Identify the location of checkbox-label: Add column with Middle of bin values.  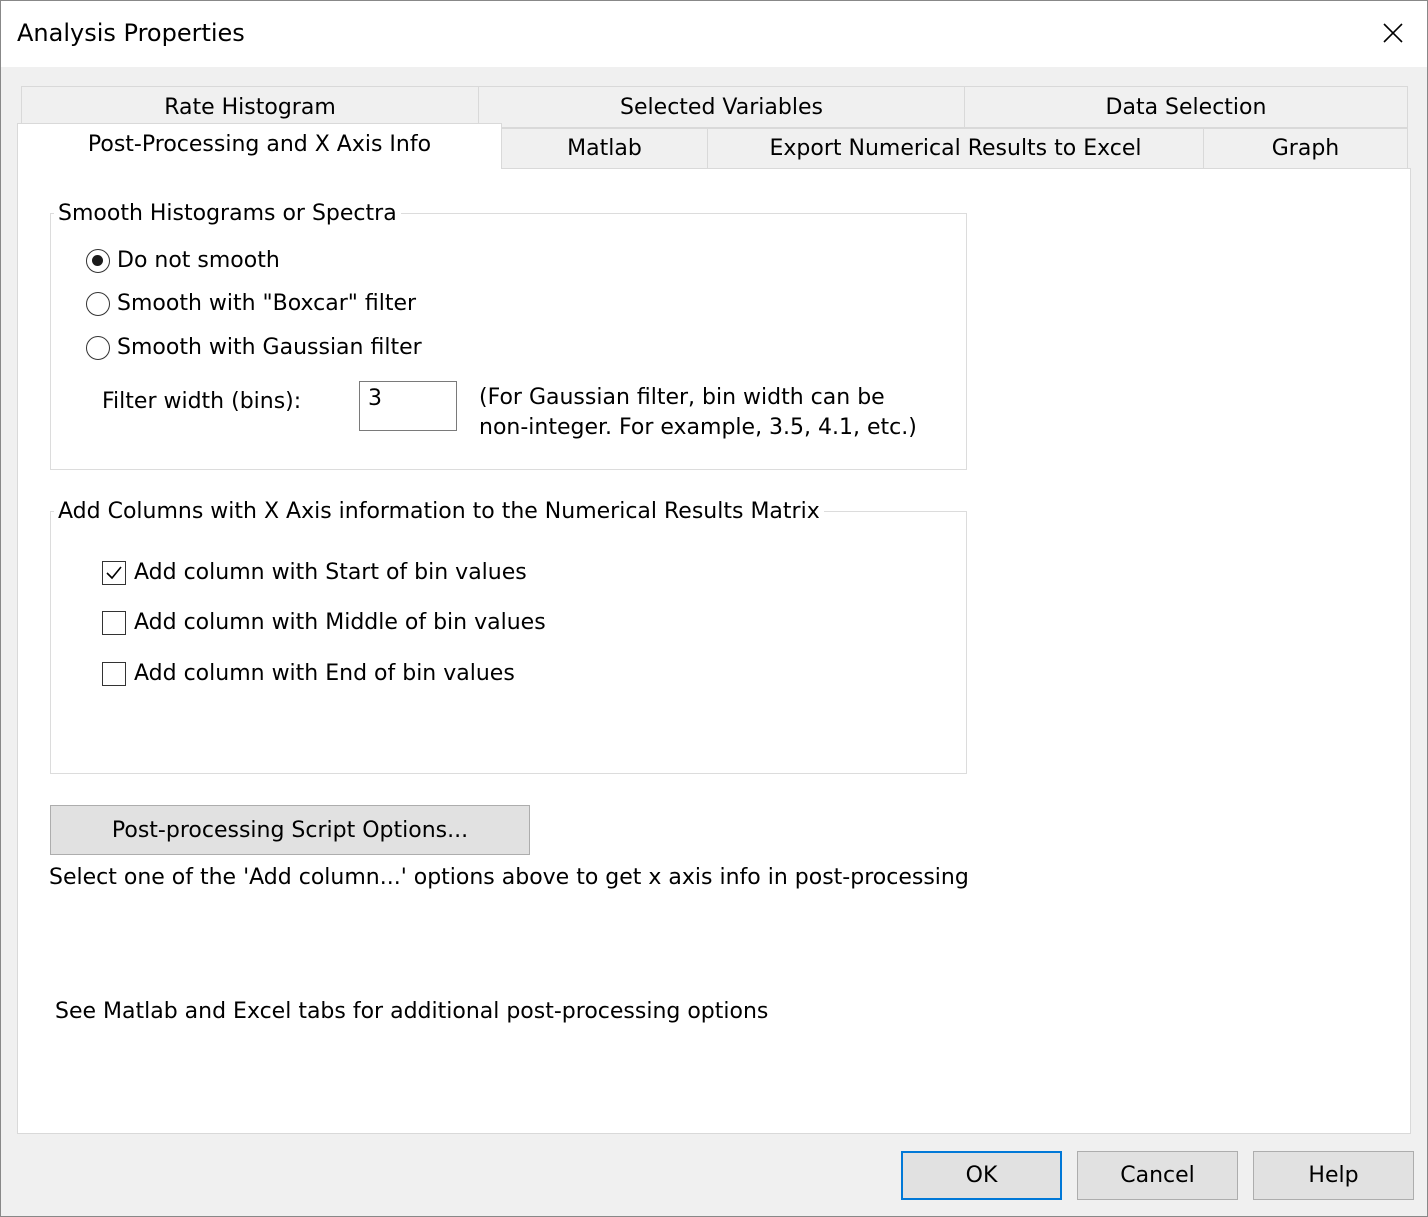
(340, 622).